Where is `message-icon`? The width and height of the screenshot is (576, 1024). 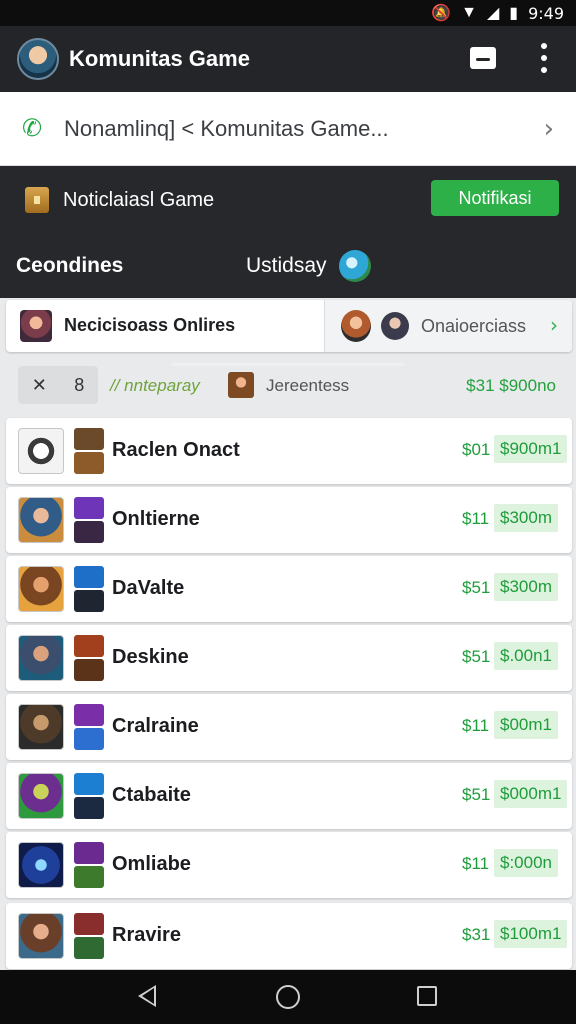
message-icon is located at coordinates (483, 58).